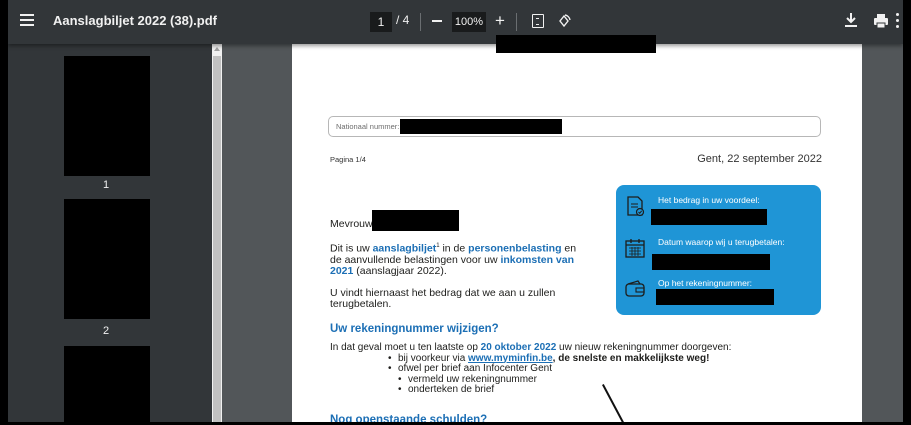 This screenshot has height=425, width=911. Describe the element at coordinates (898, 21) in the screenshot. I see `more-icon` at that location.